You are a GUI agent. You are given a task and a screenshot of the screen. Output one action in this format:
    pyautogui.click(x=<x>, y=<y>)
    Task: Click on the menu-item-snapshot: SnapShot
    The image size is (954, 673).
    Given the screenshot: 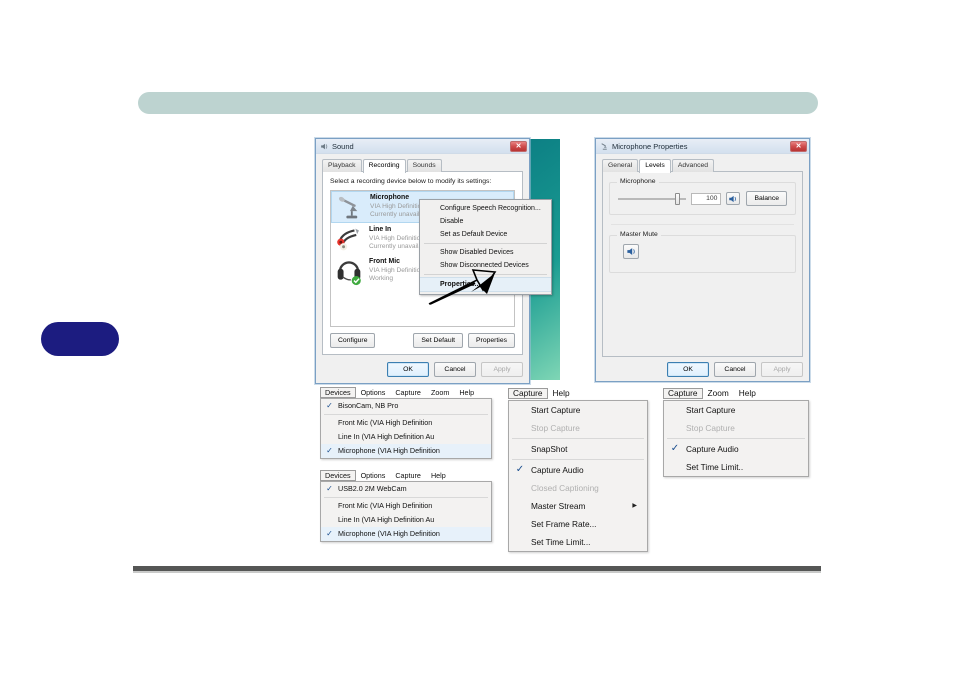 What is the action you would take?
    pyautogui.click(x=578, y=449)
    